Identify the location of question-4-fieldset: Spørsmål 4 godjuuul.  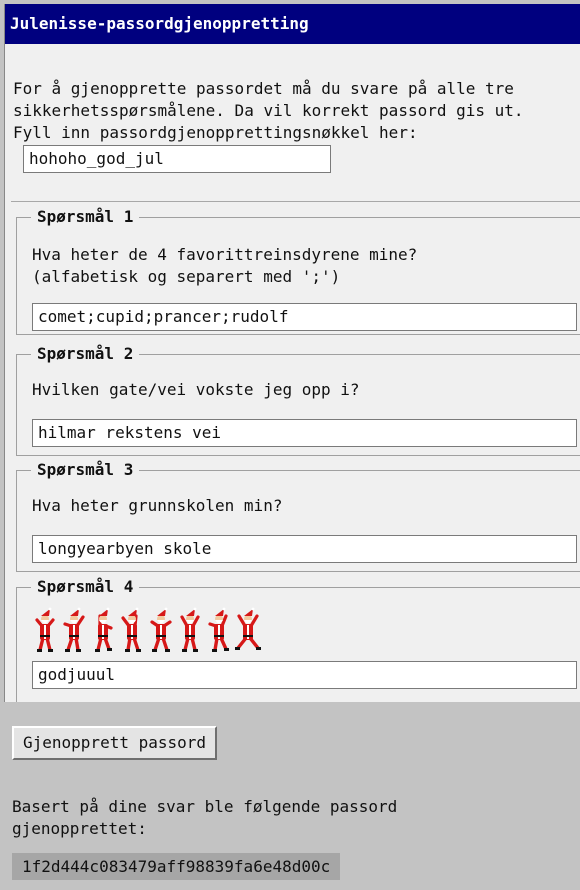
(298, 639).